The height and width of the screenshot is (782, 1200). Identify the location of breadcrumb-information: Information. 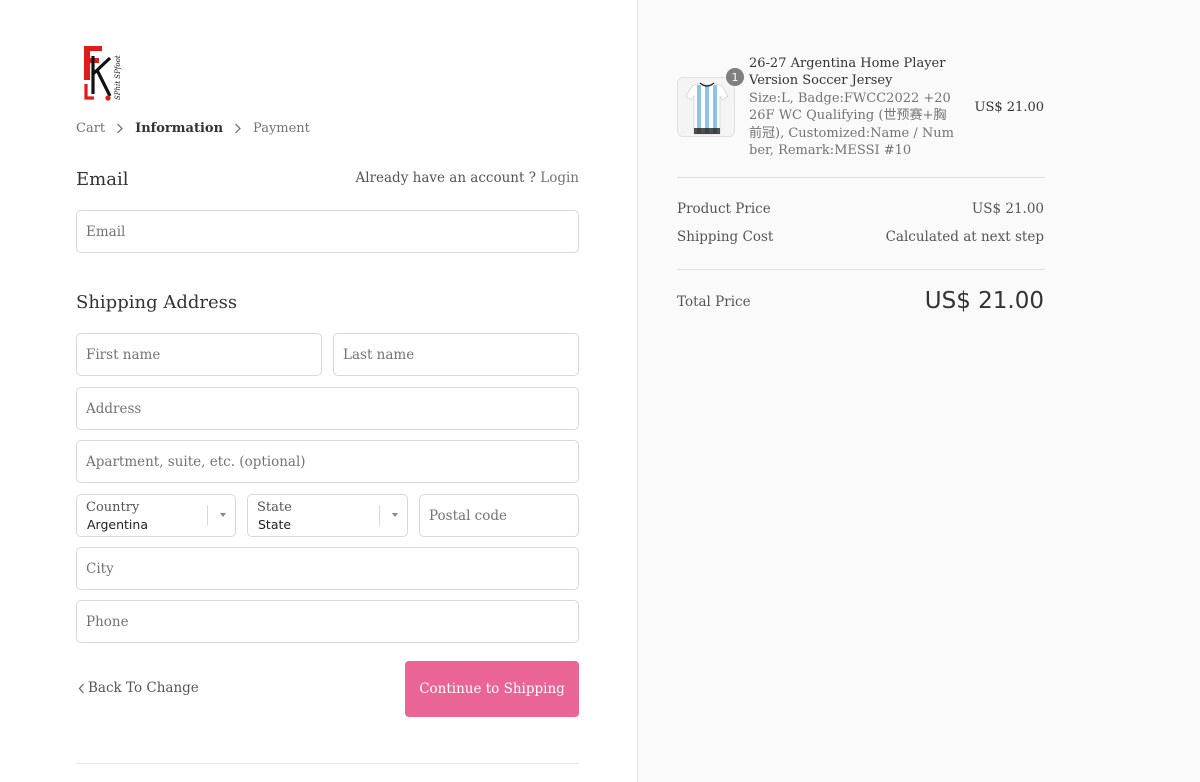
(179, 128).